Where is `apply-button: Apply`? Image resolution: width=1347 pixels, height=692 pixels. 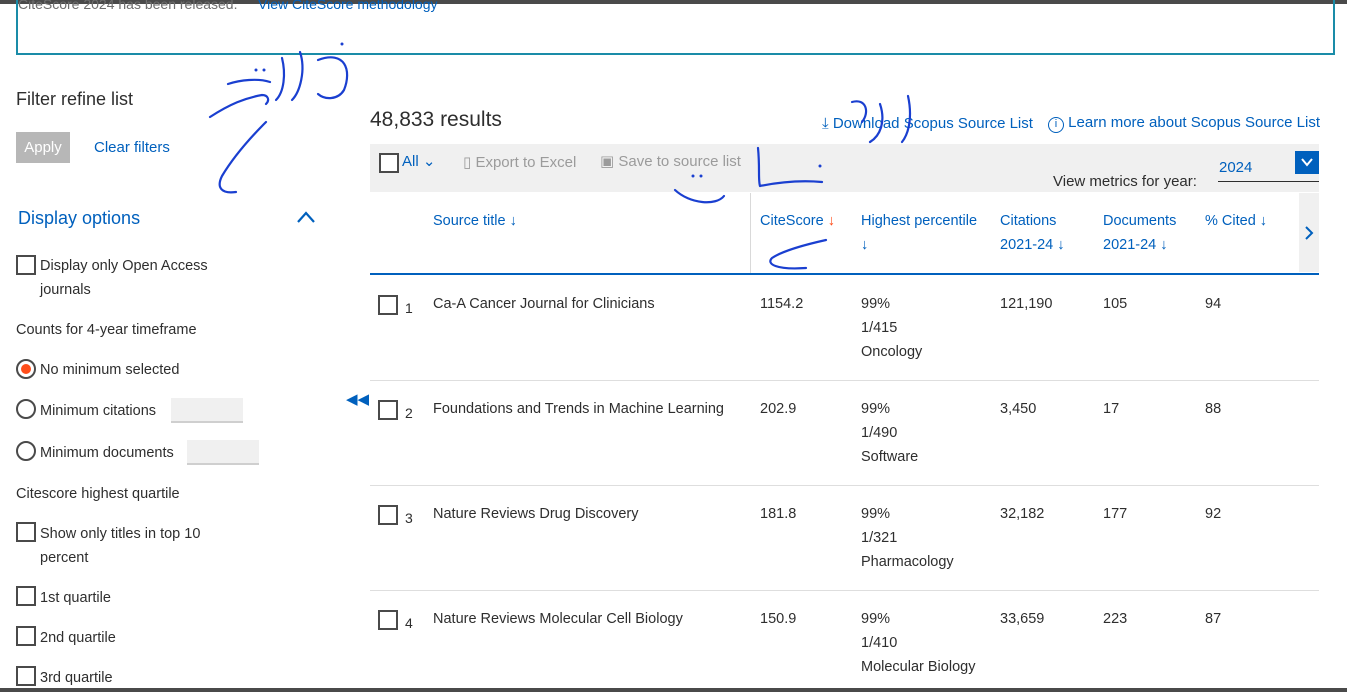
apply-button: Apply is located at coordinates (43, 147).